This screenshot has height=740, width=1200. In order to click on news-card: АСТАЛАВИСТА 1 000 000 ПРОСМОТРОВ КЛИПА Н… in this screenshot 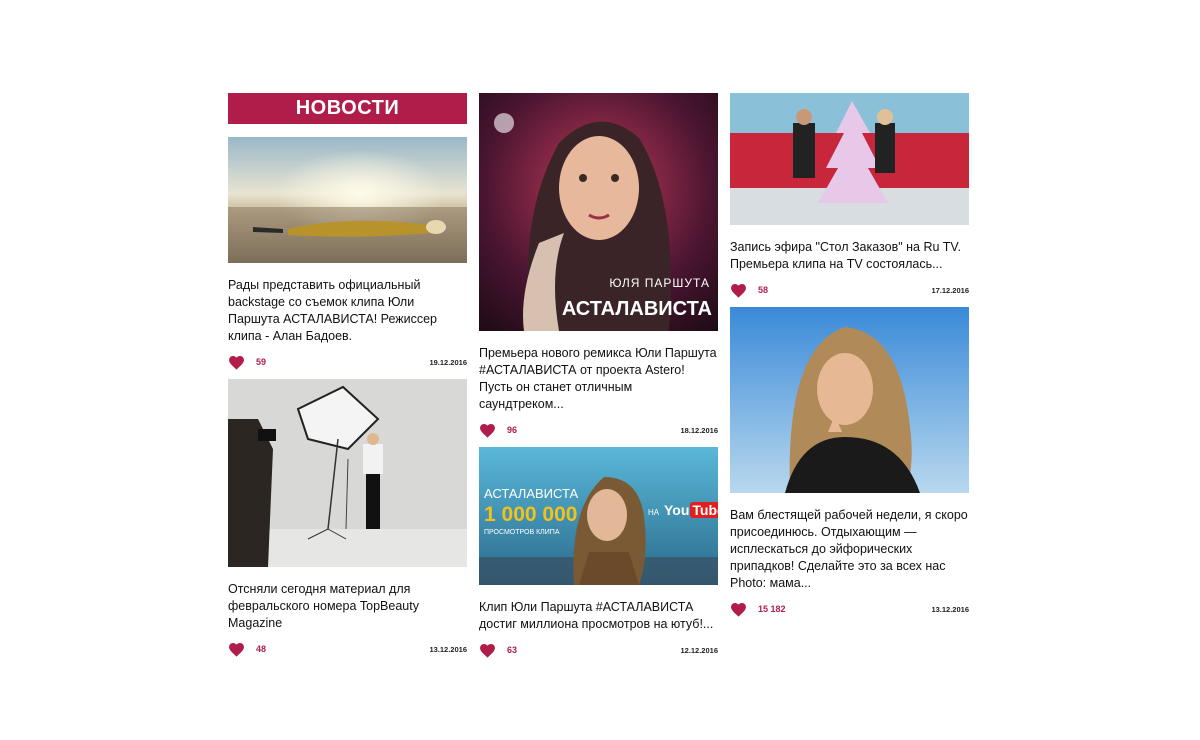, I will do `click(598, 553)`.